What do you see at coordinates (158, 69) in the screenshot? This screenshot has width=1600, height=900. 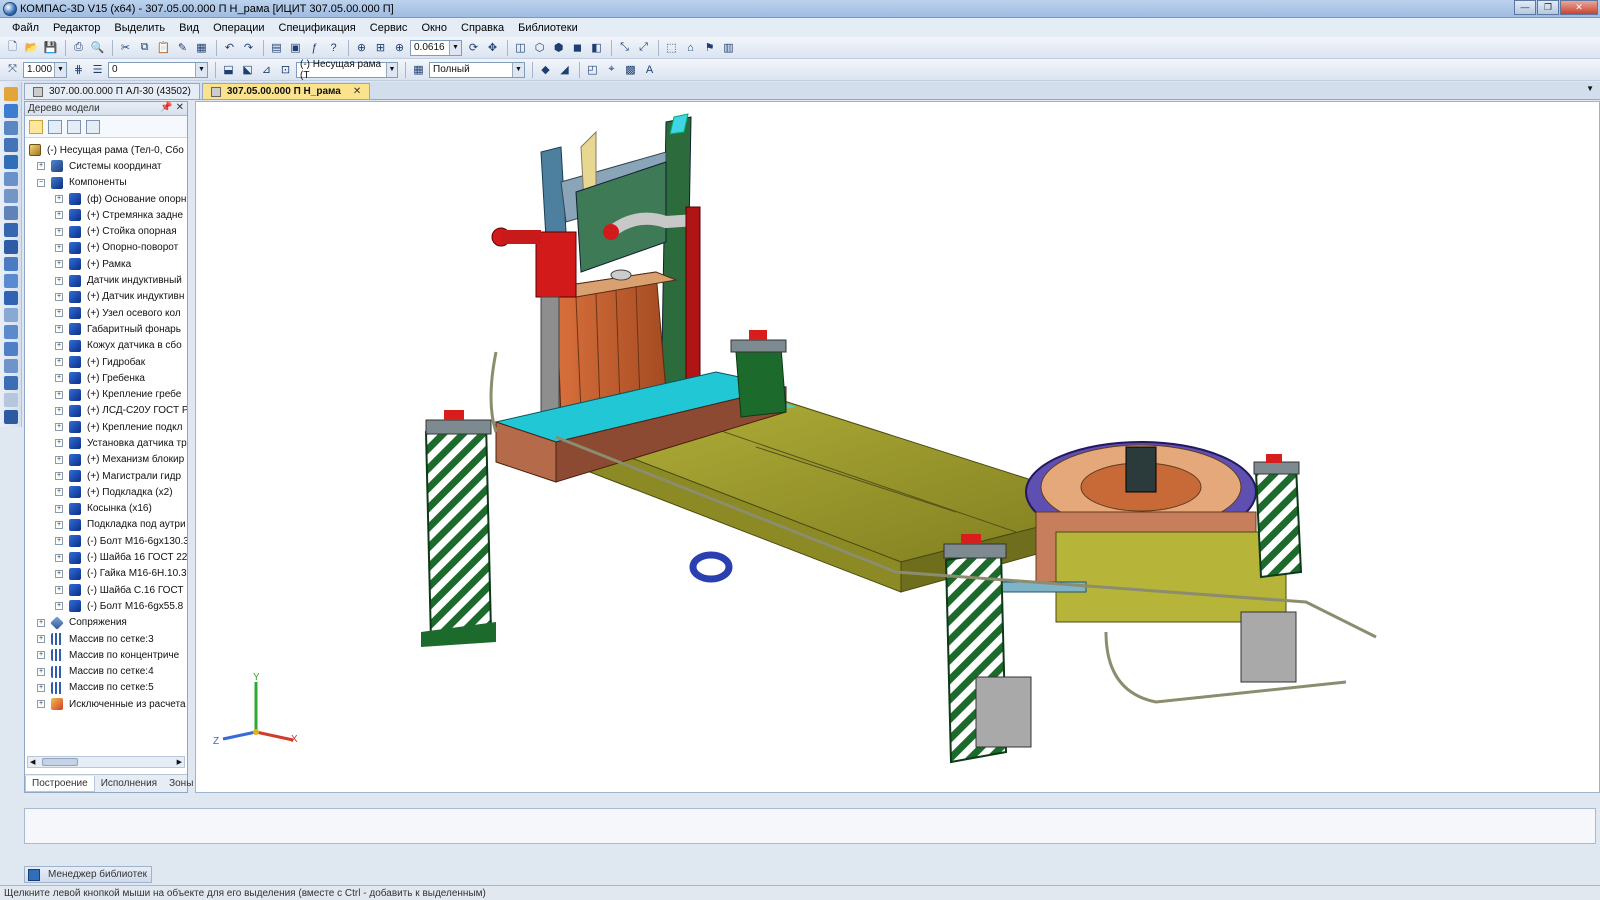 I see `layer-combo: 0 ▼` at bounding box center [158, 69].